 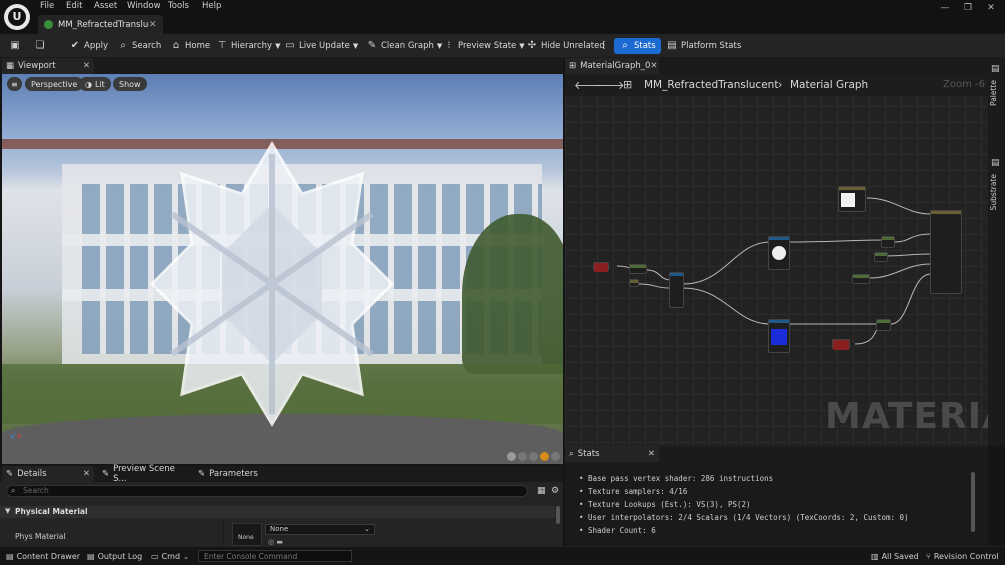 I want to click on home-button: ⌂ Home, so click(x=190, y=46).